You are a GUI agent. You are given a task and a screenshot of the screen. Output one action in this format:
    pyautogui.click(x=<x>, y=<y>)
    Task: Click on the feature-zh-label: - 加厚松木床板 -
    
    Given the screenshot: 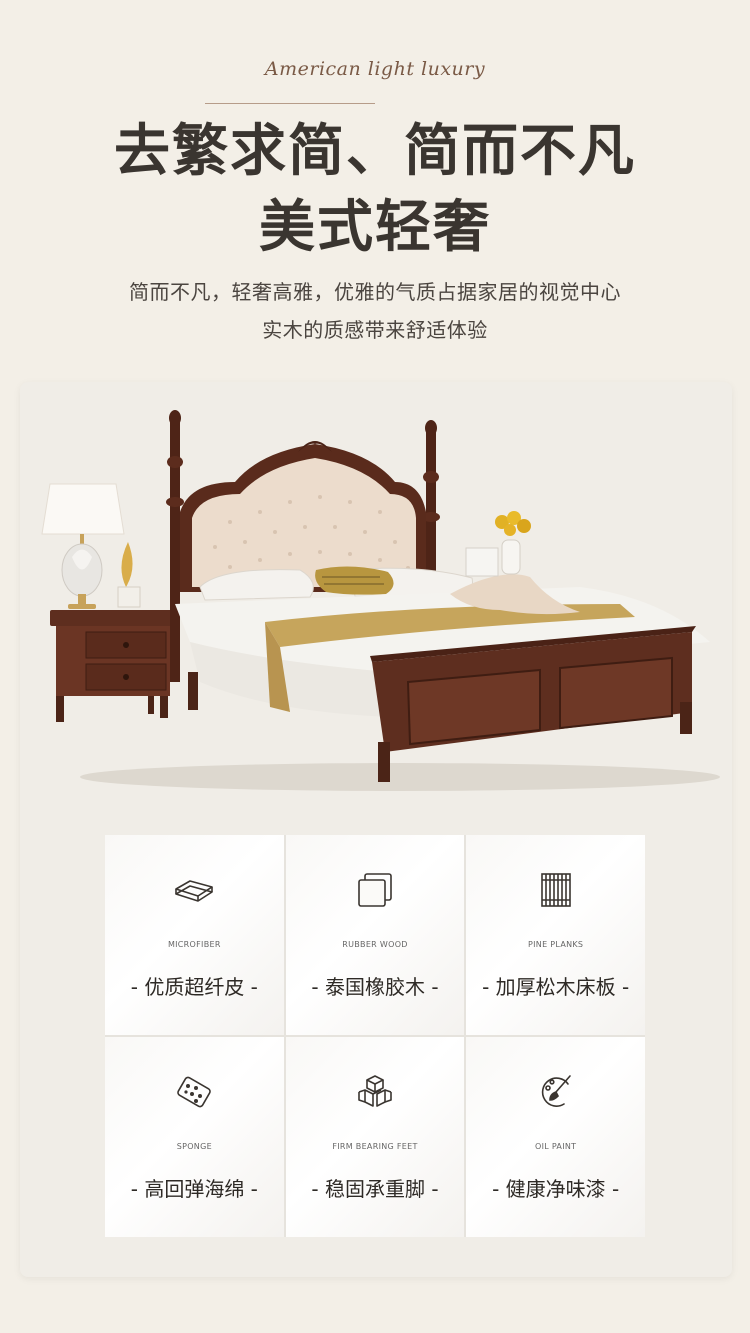 What is the action you would take?
    pyautogui.click(x=556, y=987)
    